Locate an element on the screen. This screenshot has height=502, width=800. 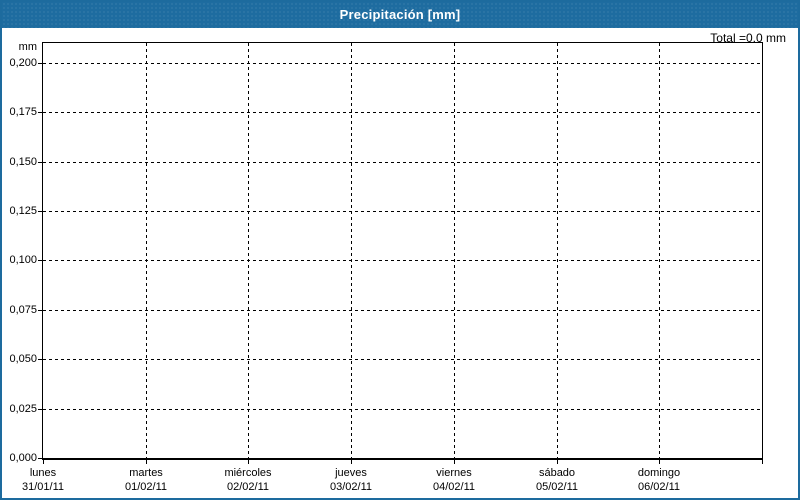
x-tick-day: martes is located at coordinates (146, 473).